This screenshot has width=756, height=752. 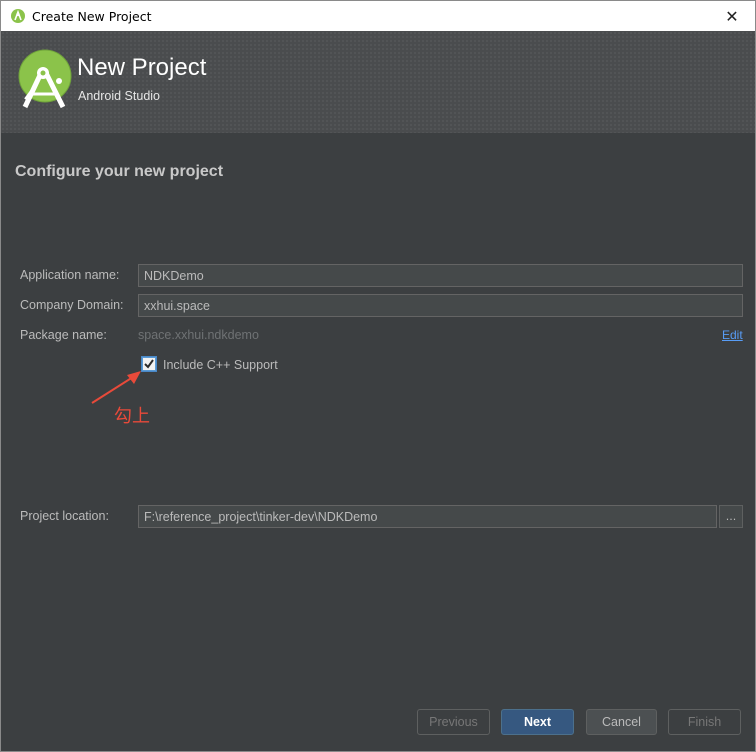 What do you see at coordinates (45, 79) in the screenshot?
I see `android-studio-logo` at bounding box center [45, 79].